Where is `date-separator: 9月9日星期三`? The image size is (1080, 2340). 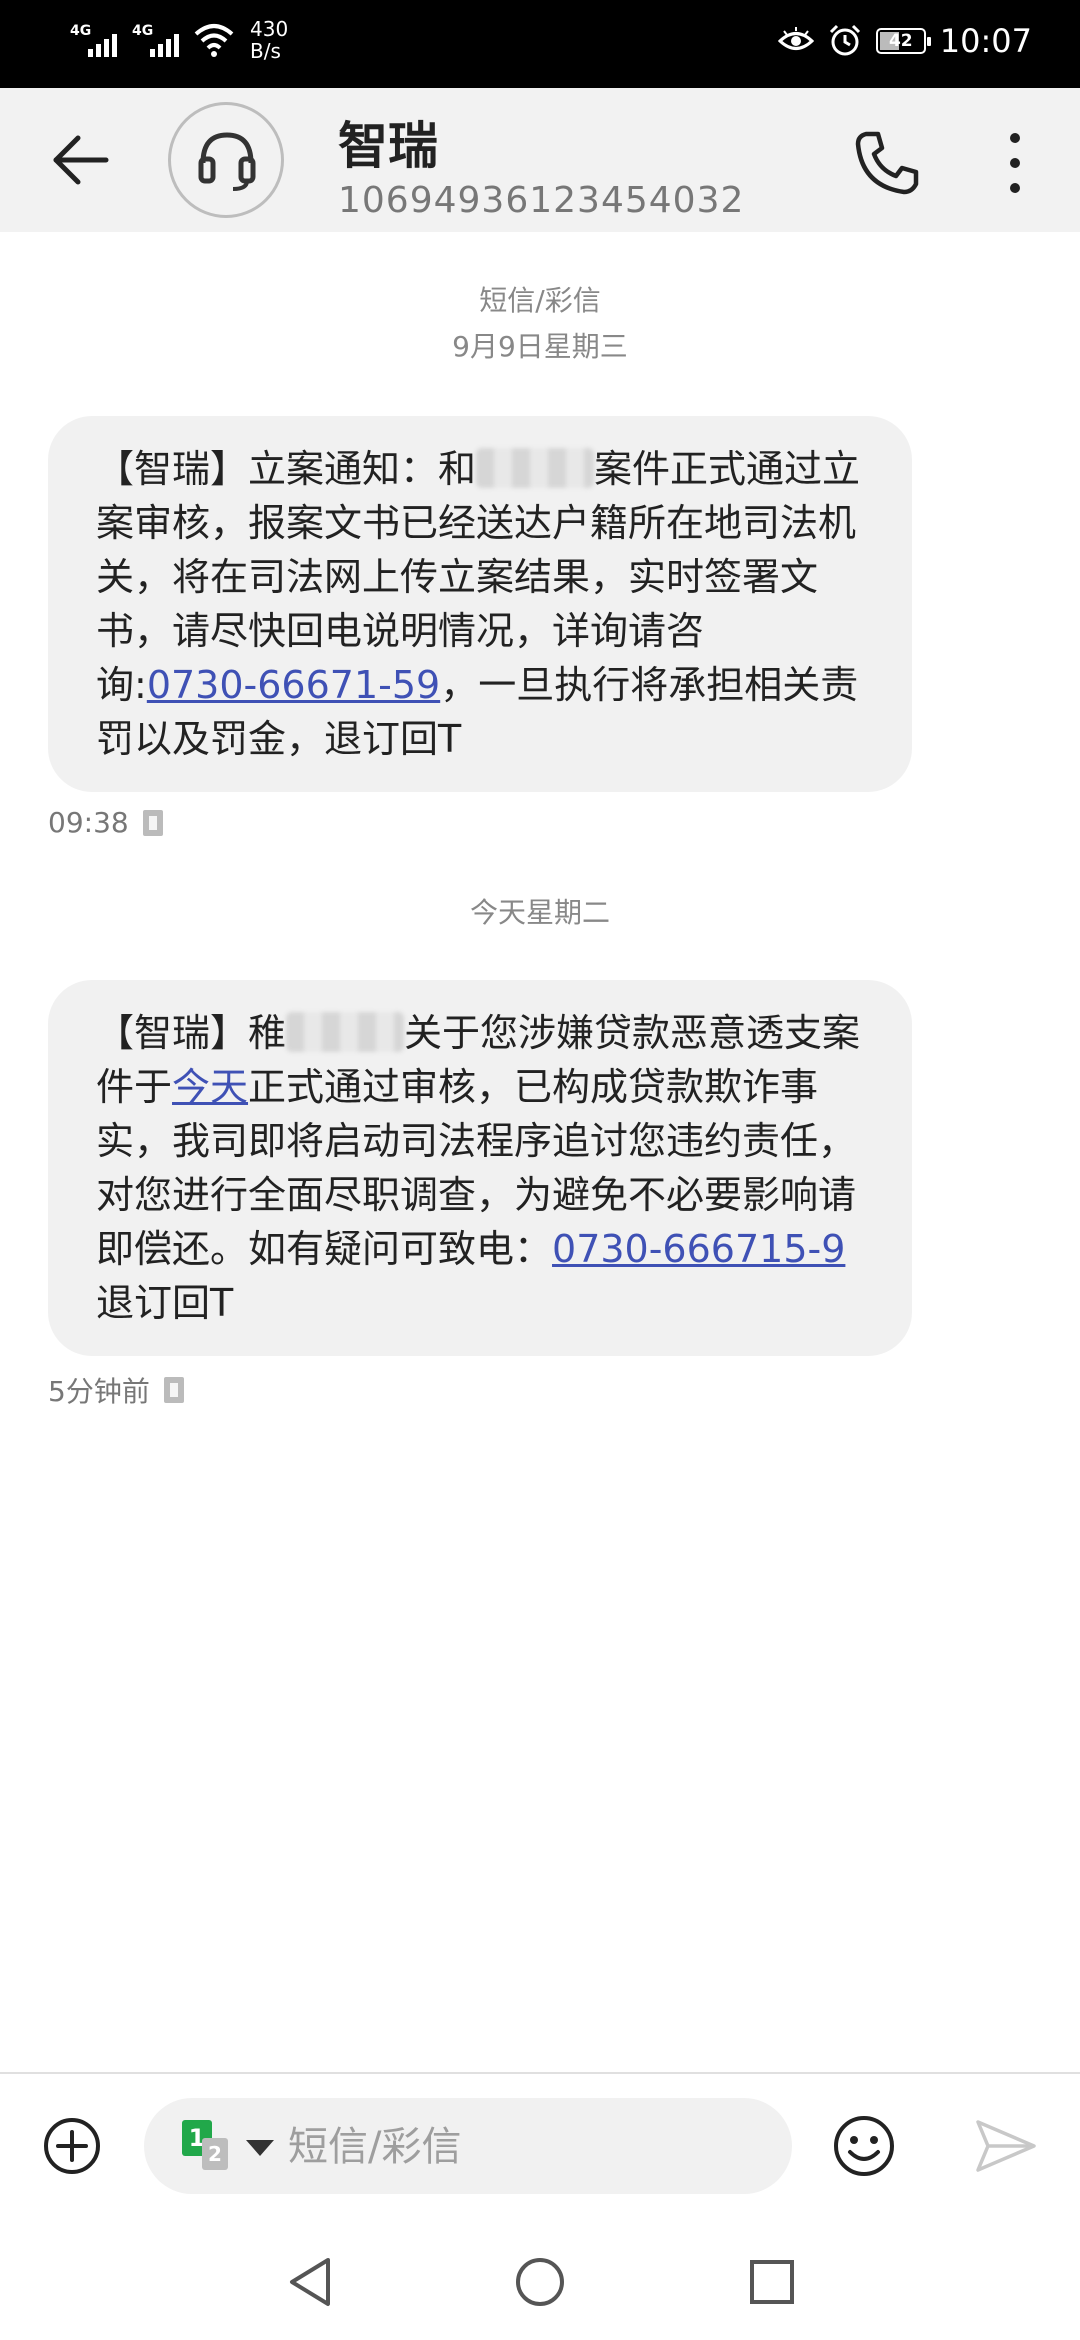
date-separator: 9月9日星期三 is located at coordinates (540, 346).